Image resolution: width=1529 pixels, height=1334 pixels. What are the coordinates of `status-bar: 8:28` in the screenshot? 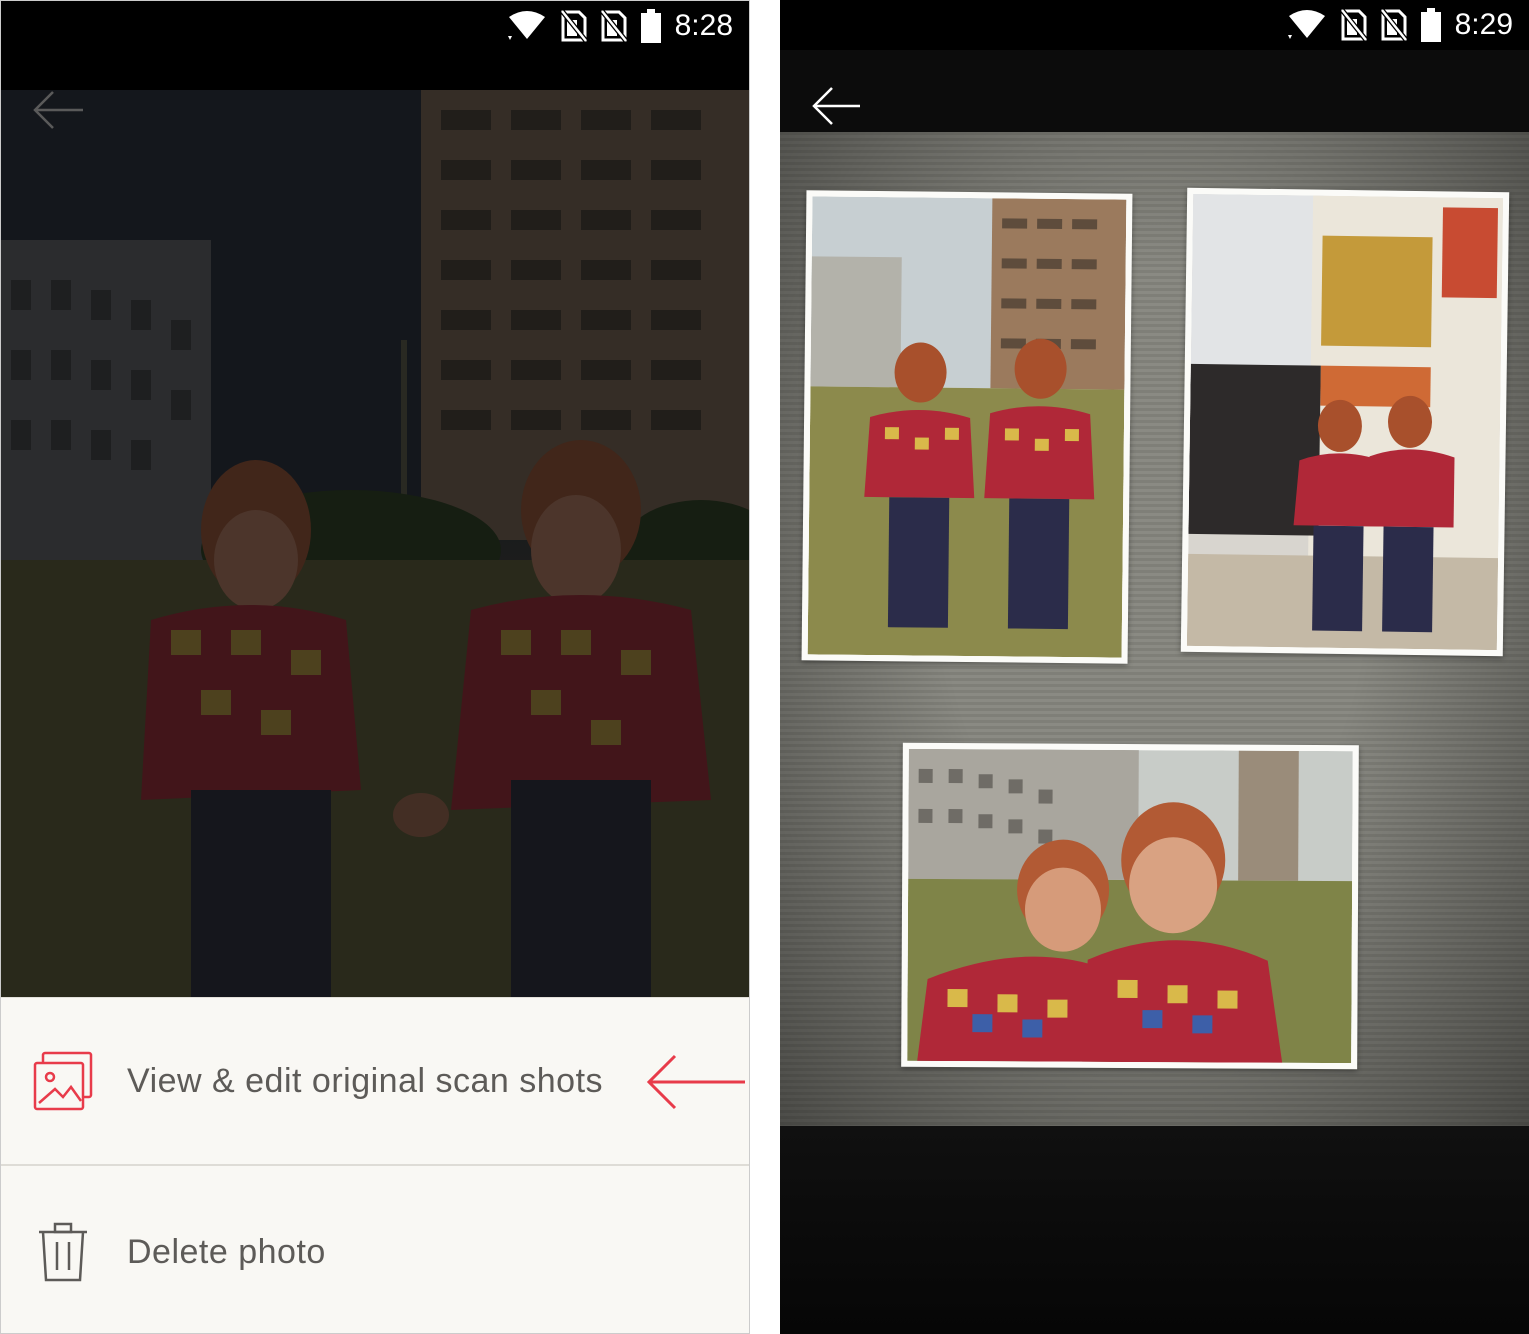 It's located at (375, 26).